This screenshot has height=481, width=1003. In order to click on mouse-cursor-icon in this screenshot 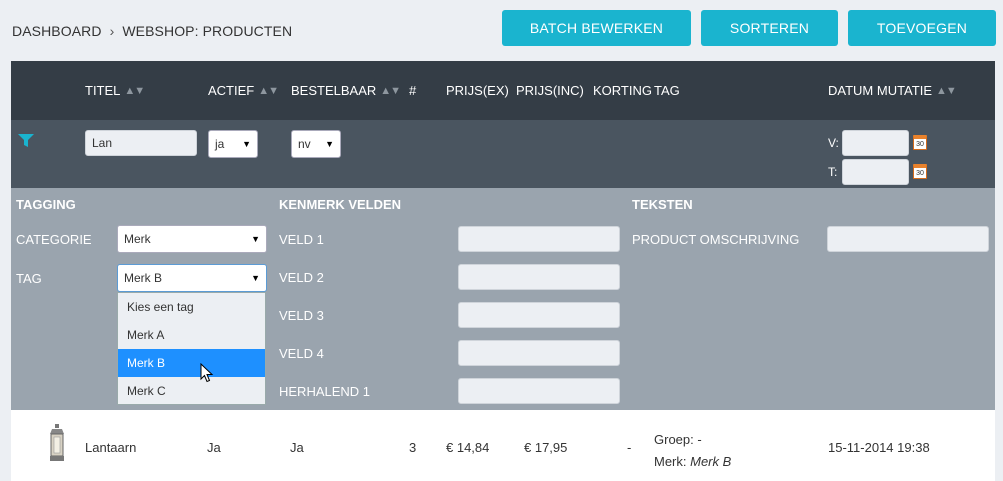, I will do `click(207, 374)`.